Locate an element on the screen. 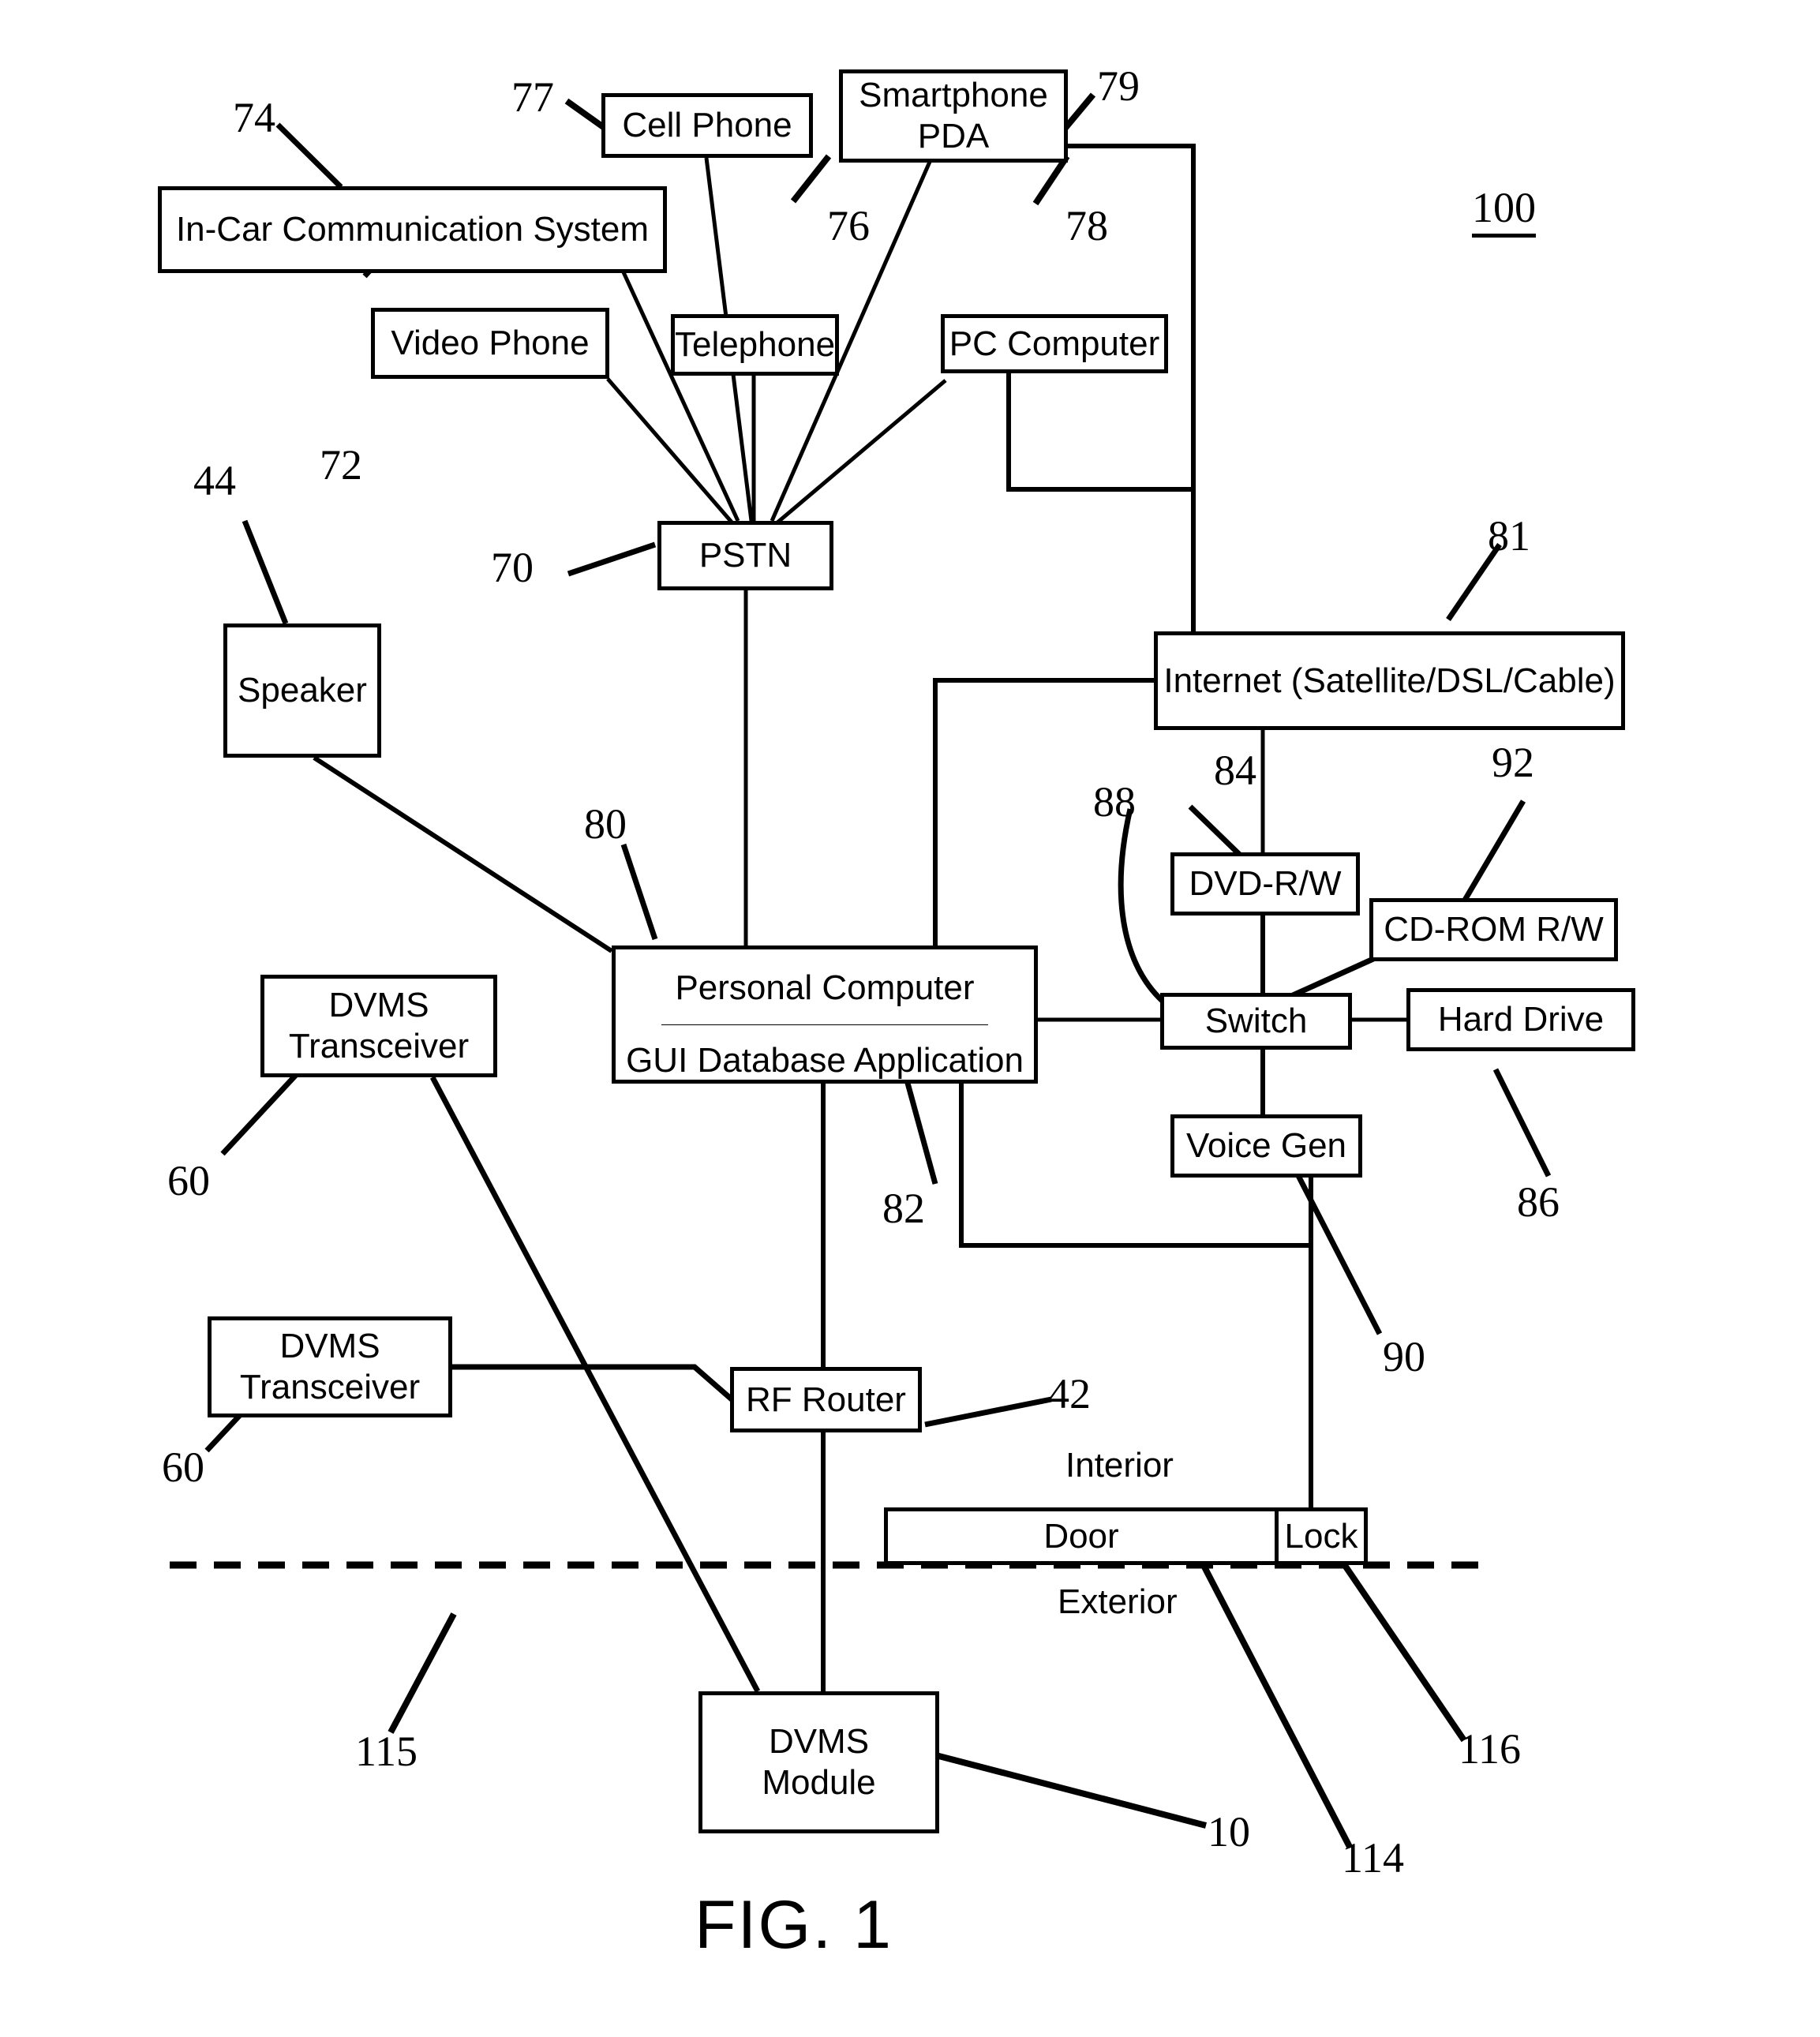  ref-84: 84 is located at coordinates (1235, 770).